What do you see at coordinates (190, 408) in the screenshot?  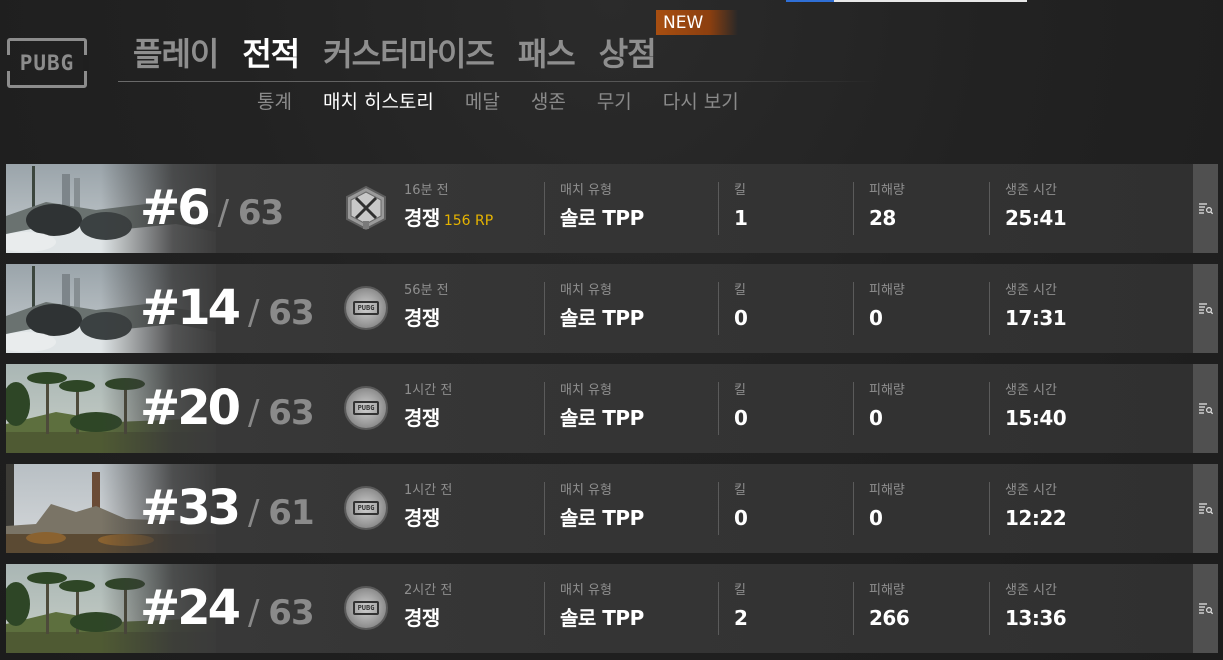 I see `placement-rank: #20` at bounding box center [190, 408].